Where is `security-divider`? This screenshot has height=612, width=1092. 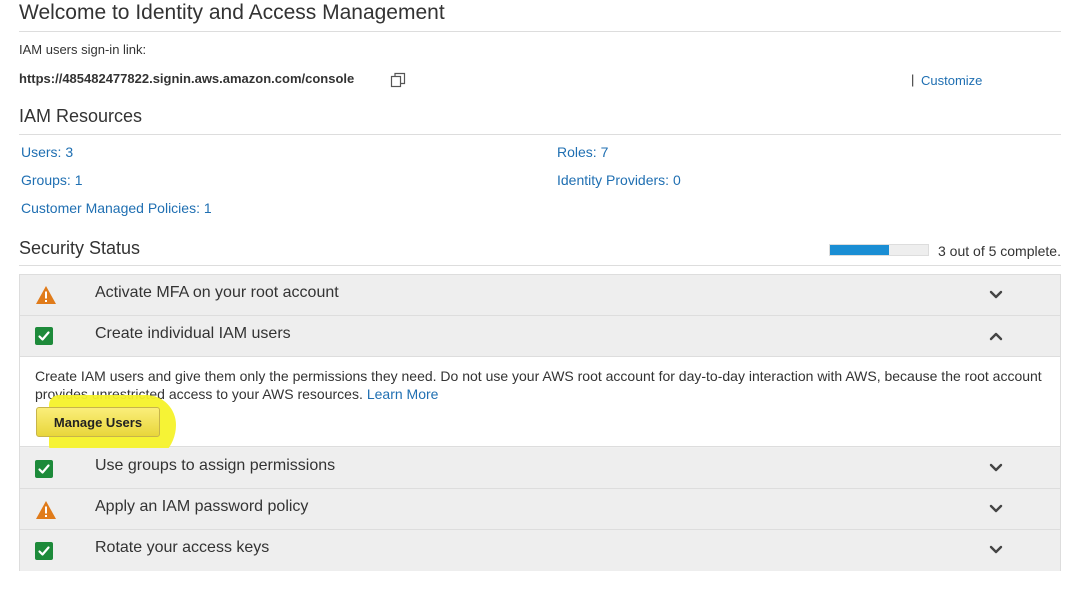
security-divider is located at coordinates (540, 265).